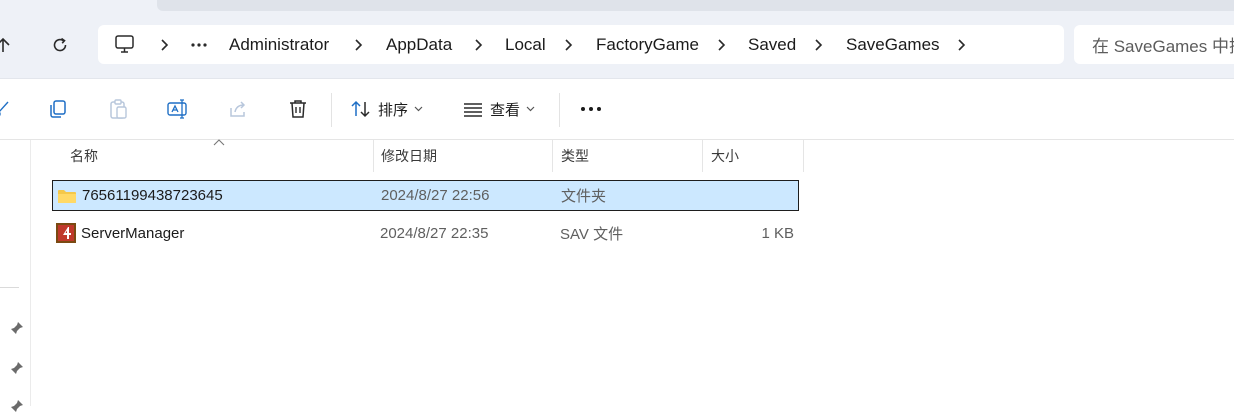  Describe the element at coordinates (463, 156) in the screenshot. I see `column-modified: 修改日期` at that location.